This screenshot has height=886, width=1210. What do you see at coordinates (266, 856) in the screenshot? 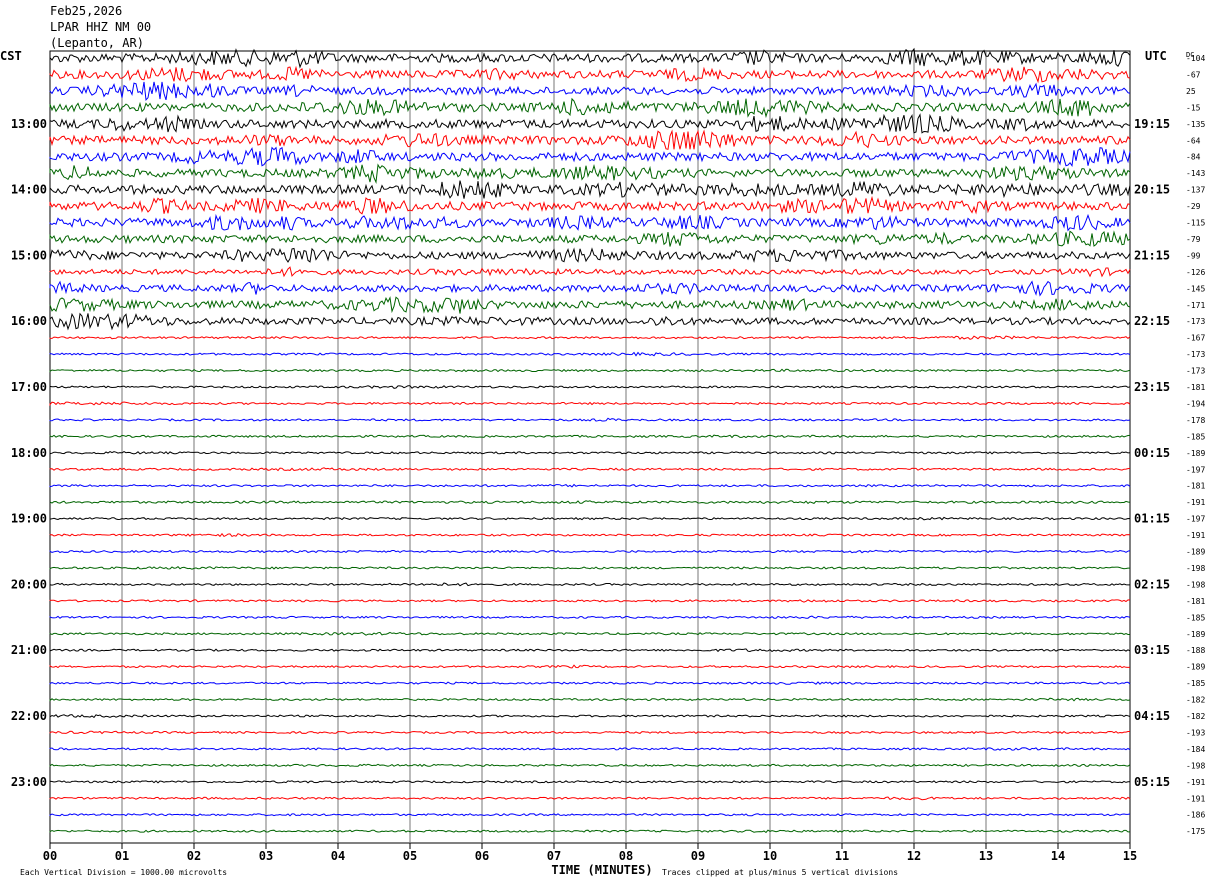
I see `x-tick-label: 03` at bounding box center [266, 856].